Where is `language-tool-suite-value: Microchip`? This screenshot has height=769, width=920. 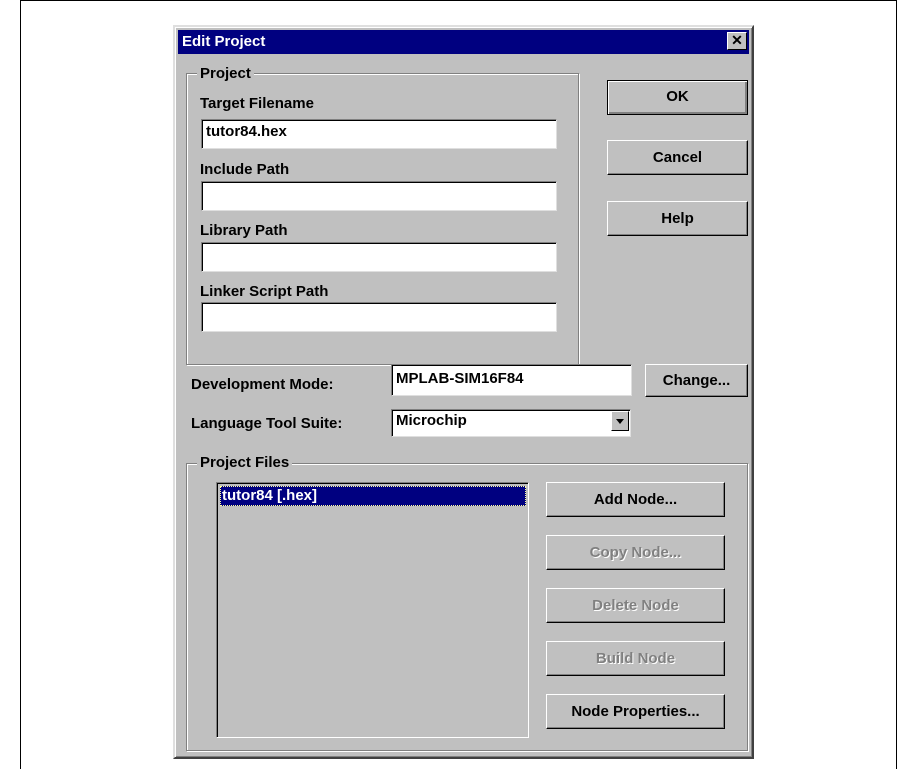
language-tool-suite-value: Microchip is located at coordinates (431, 420).